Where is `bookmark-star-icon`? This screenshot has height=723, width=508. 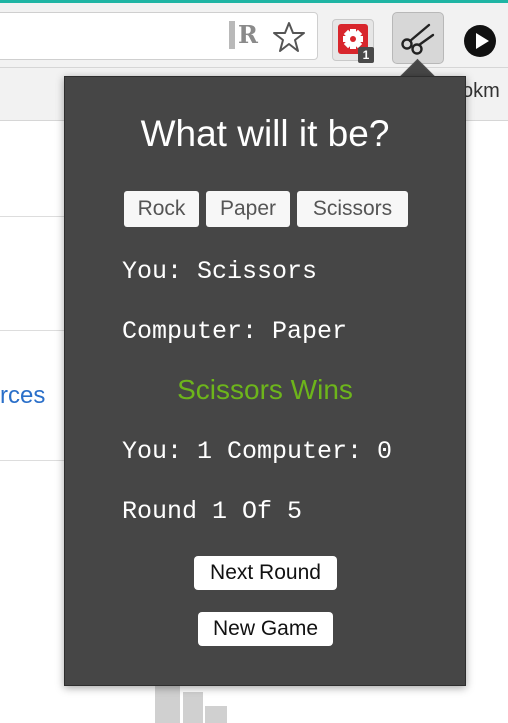
bookmark-star-icon is located at coordinates (289, 37).